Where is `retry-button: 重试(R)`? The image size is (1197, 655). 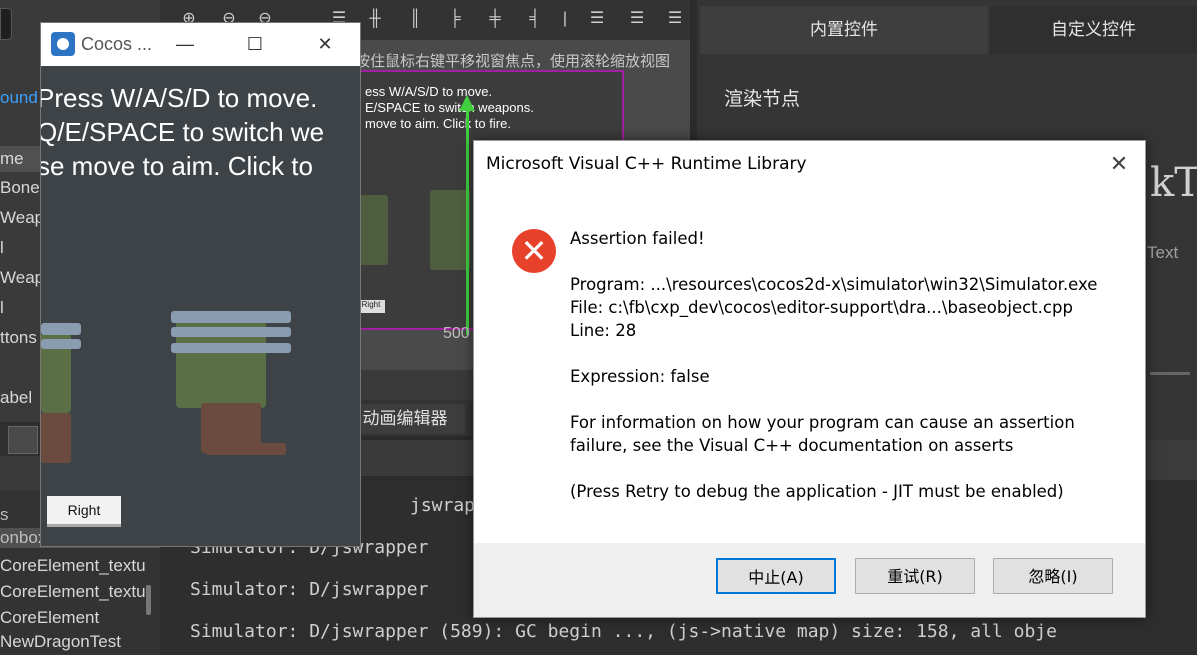 retry-button: 重试(R) is located at coordinates (915, 576).